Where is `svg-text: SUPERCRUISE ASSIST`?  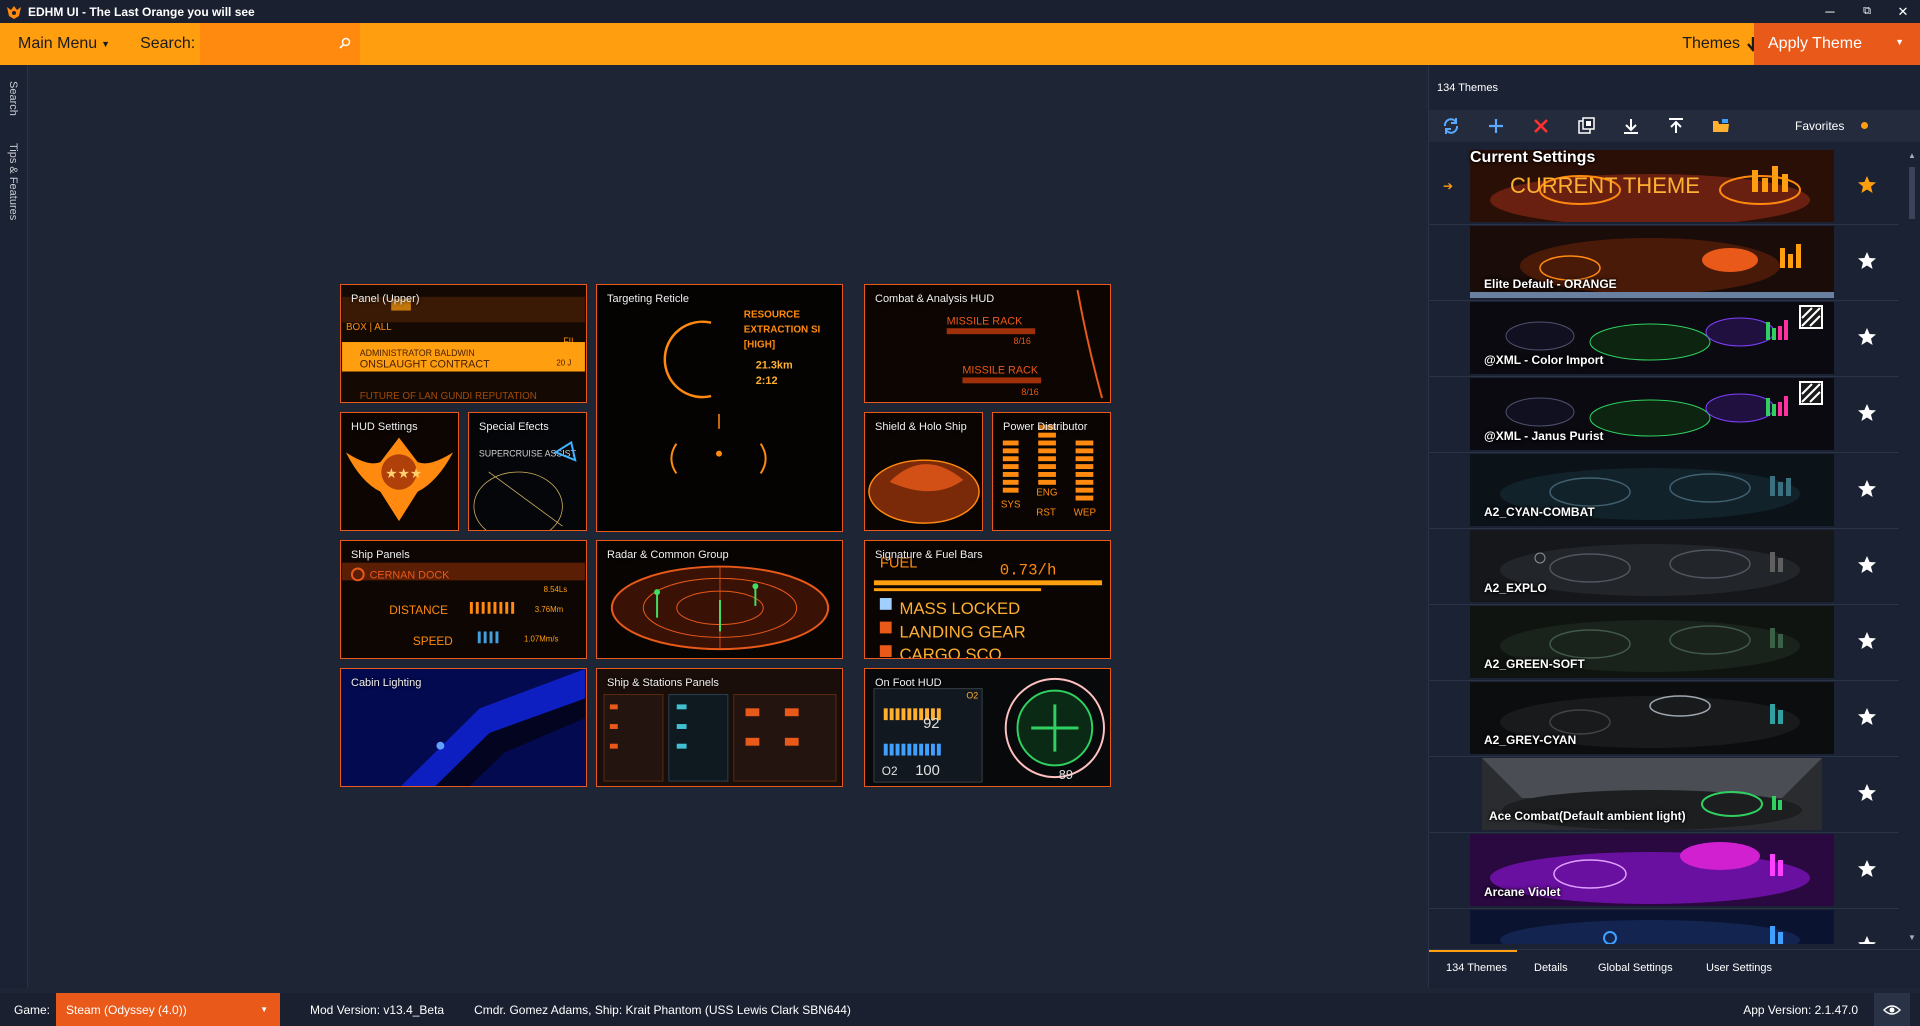
svg-text: SUPERCRUISE ASSIST is located at coordinates (528, 453).